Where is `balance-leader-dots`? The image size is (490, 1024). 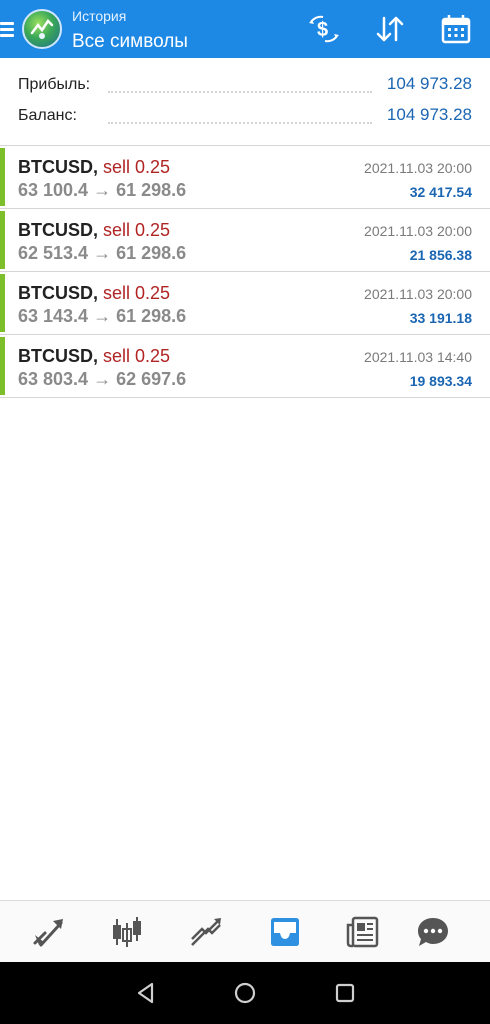 balance-leader-dots is located at coordinates (240, 123).